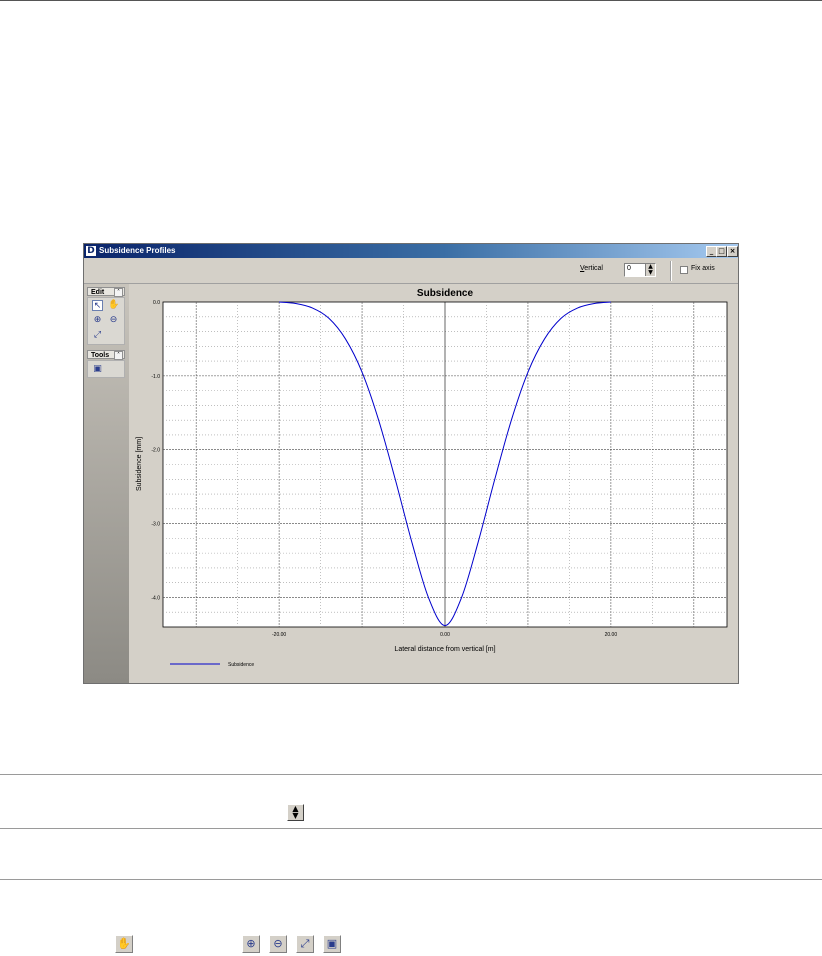  I want to click on y-tick-label: 0.0, so click(156, 303).